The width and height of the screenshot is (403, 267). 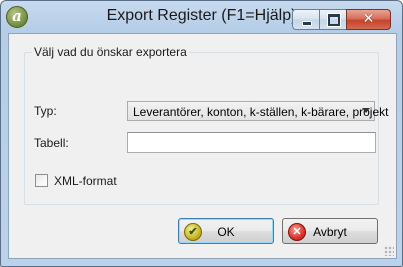 I want to click on maximize-button, so click(x=332, y=19).